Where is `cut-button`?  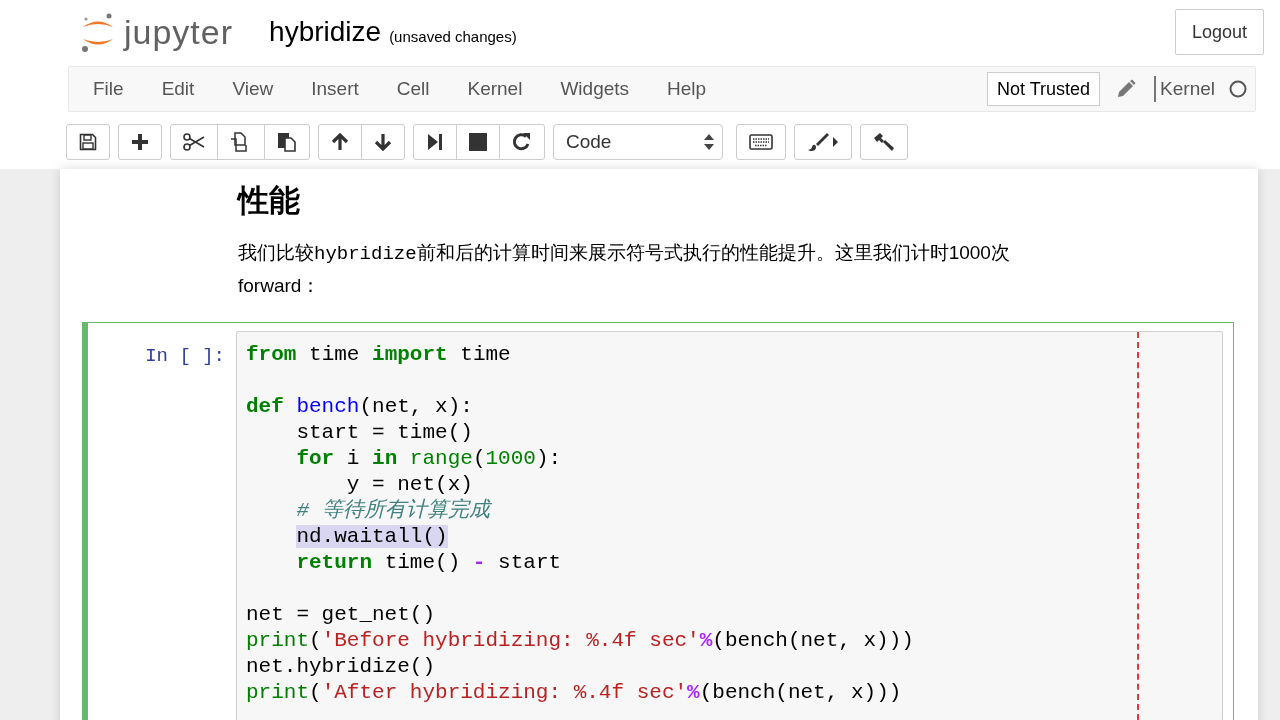 cut-button is located at coordinates (194, 142).